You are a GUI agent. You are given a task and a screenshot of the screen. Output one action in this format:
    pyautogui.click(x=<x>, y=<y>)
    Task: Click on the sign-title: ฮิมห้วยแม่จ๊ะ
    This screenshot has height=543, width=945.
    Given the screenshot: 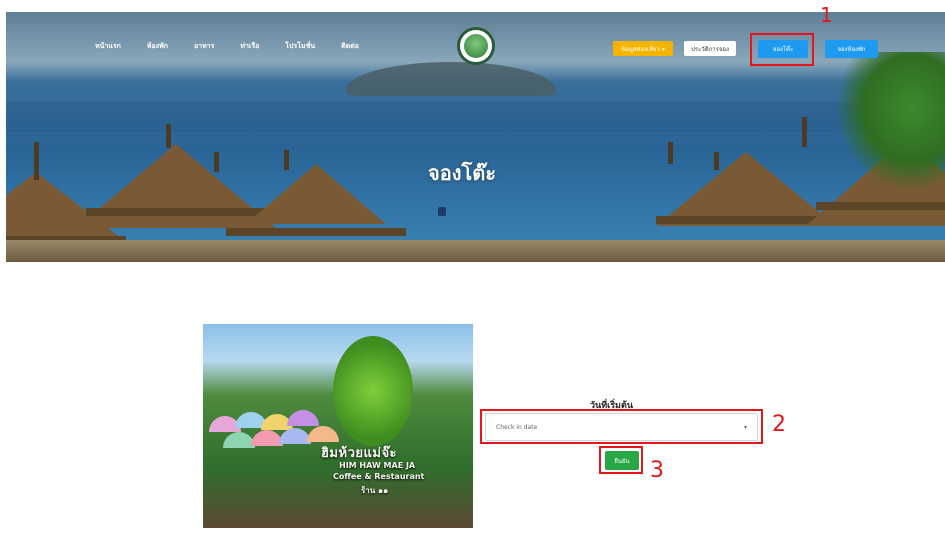 What is the action you would take?
    pyautogui.click(x=359, y=453)
    